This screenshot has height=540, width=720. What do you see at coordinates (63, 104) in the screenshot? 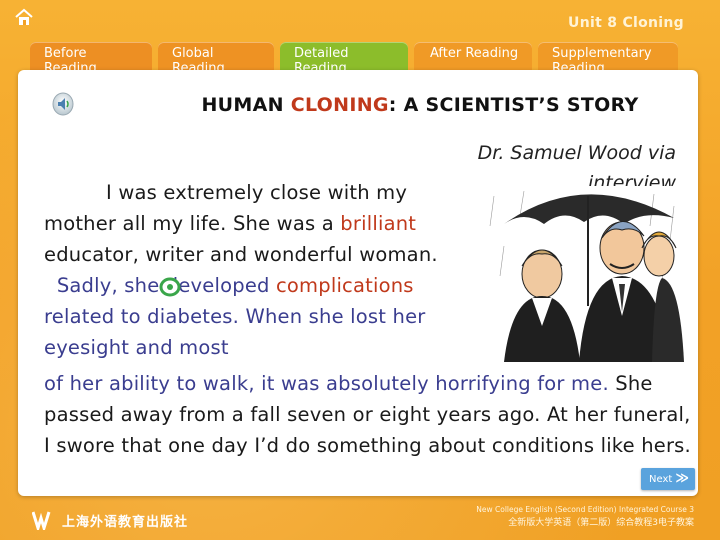
I see `speaker-icon` at bounding box center [63, 104].